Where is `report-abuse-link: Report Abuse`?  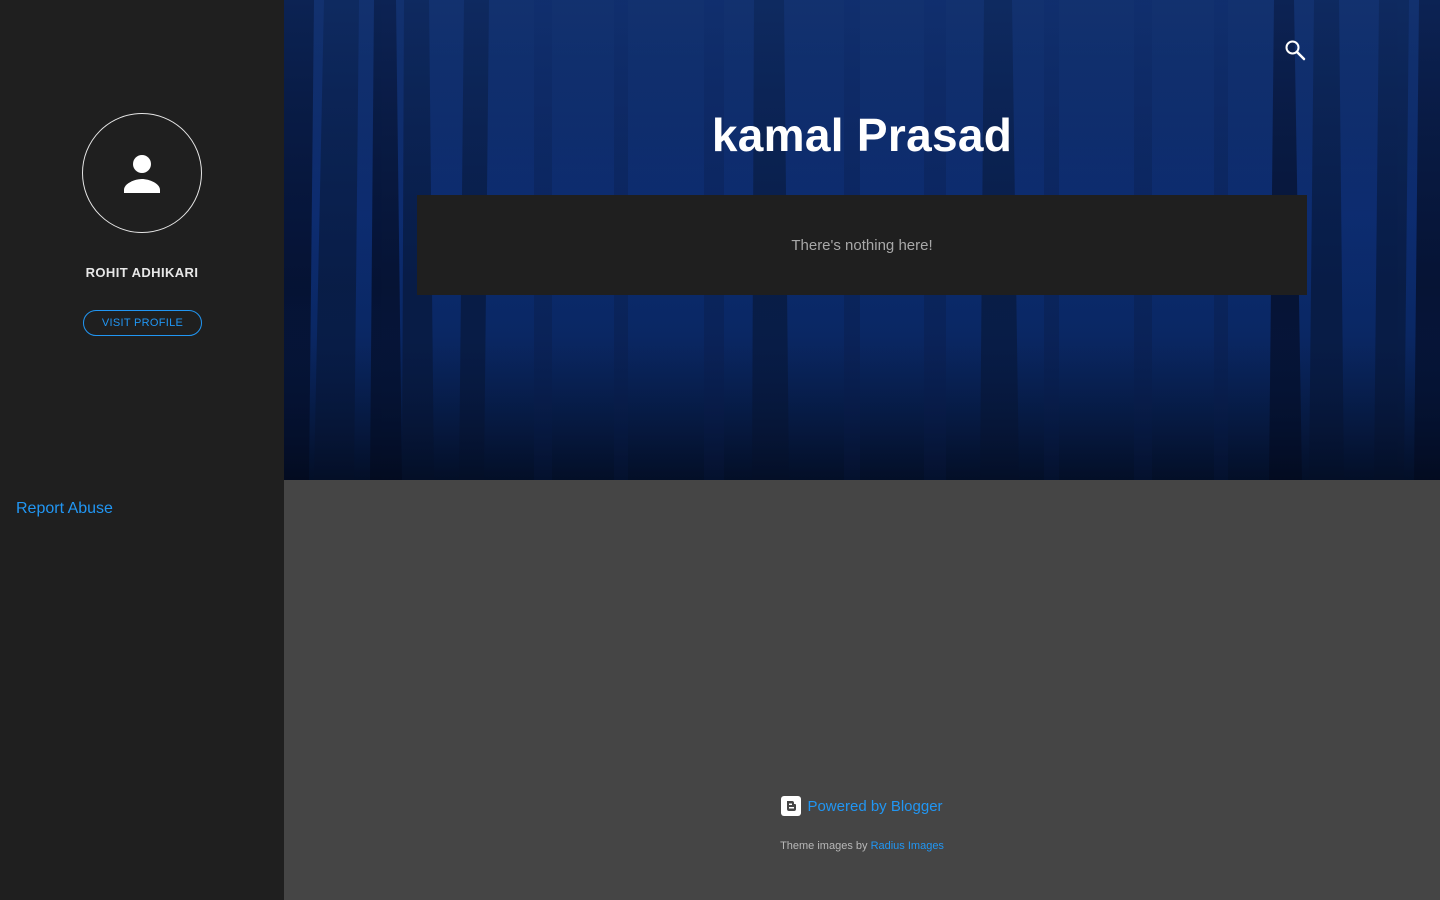
report-abuse-link: Report Abuse is located at coordinates (64, 509).